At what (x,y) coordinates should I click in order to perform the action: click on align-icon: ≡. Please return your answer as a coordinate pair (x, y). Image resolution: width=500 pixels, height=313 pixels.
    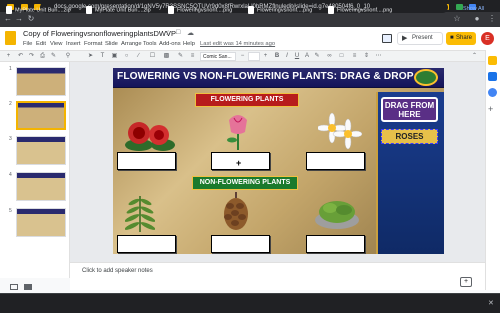
    Looking at the image, I should click on (354, 56).